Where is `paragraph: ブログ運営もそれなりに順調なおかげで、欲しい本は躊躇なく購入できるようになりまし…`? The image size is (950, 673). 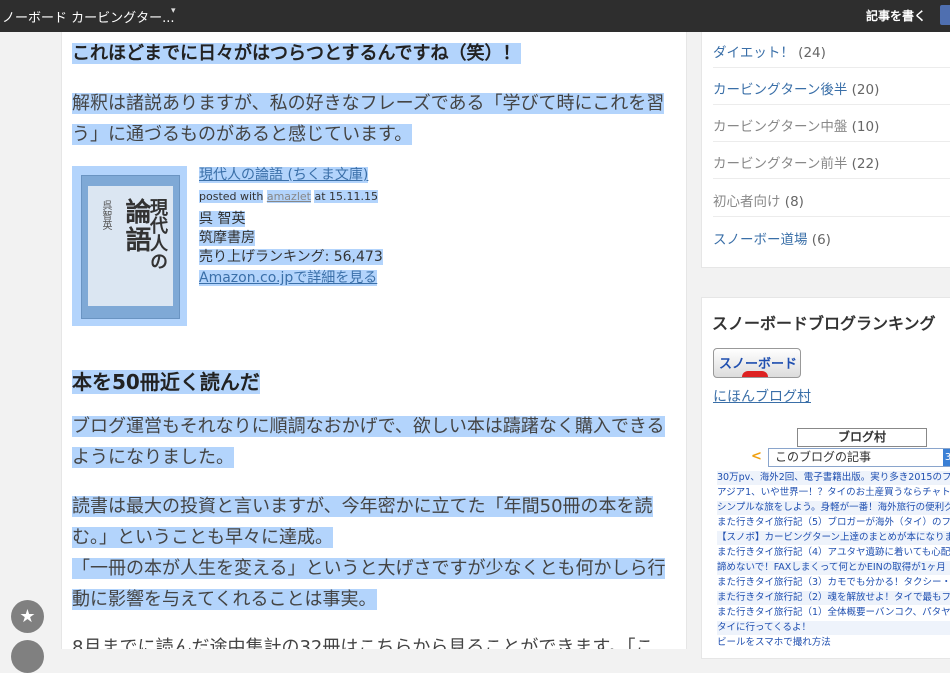
paragraph: ブログ運営もそれなりに順調なおかげで、欲しい本は躊躇なく購入できるようになりまし… is located at coordinates (368, 442).